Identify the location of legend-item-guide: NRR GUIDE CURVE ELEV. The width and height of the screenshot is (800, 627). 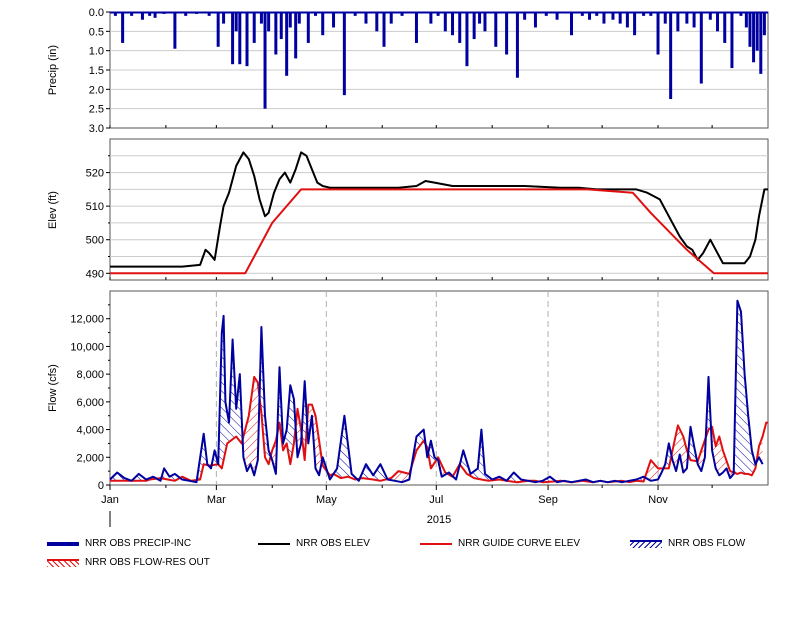
(500, 543).